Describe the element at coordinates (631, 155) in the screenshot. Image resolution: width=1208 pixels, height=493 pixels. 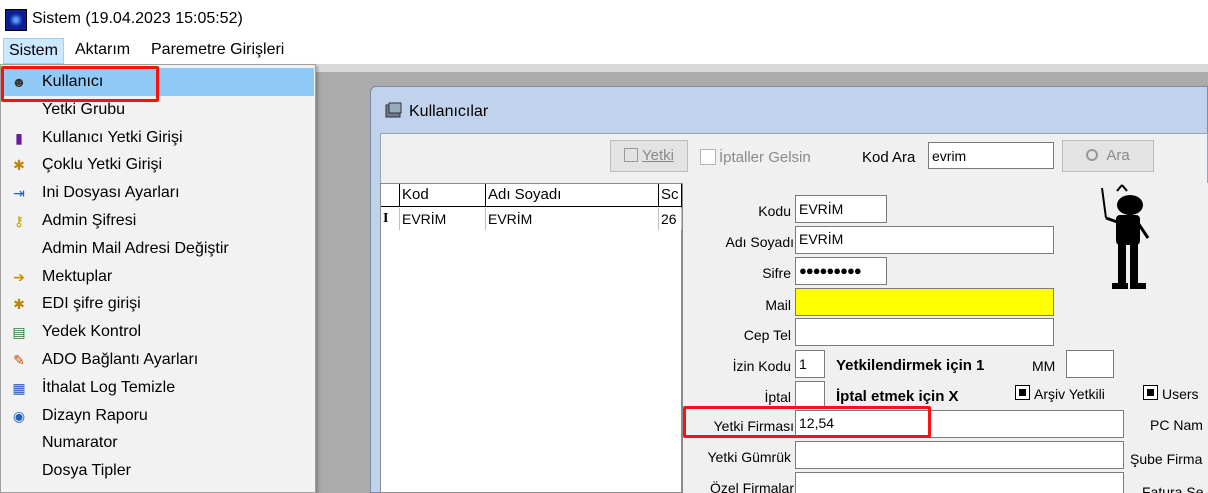
I see `yetki-icon` at that location.